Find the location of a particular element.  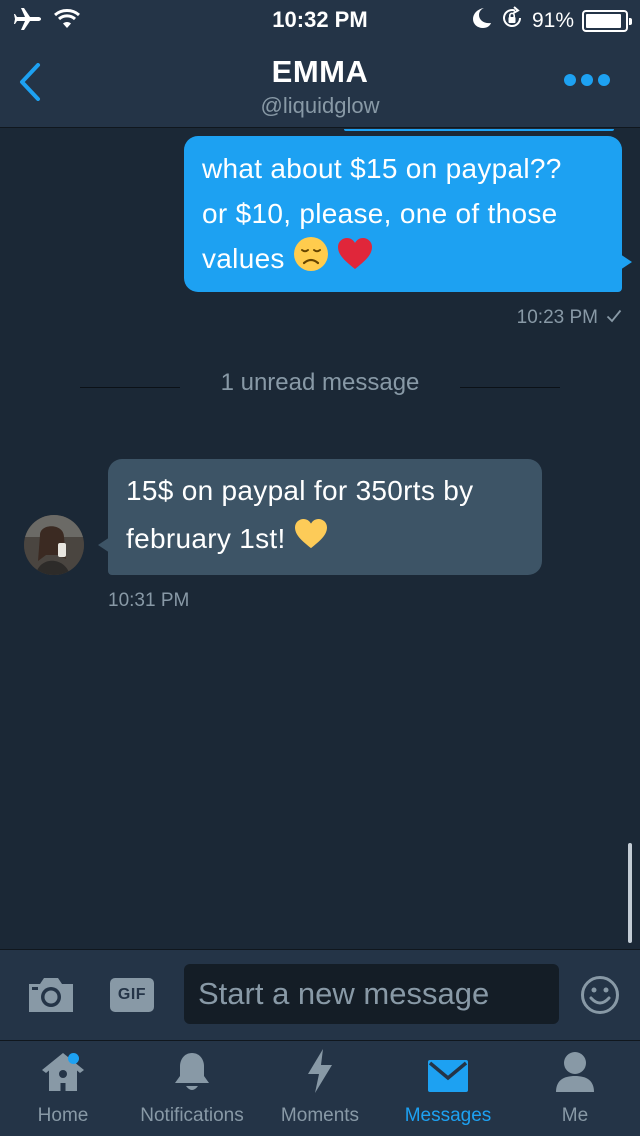

message-line: what about $15 on paypal?? is located at coordinates (382, 168).